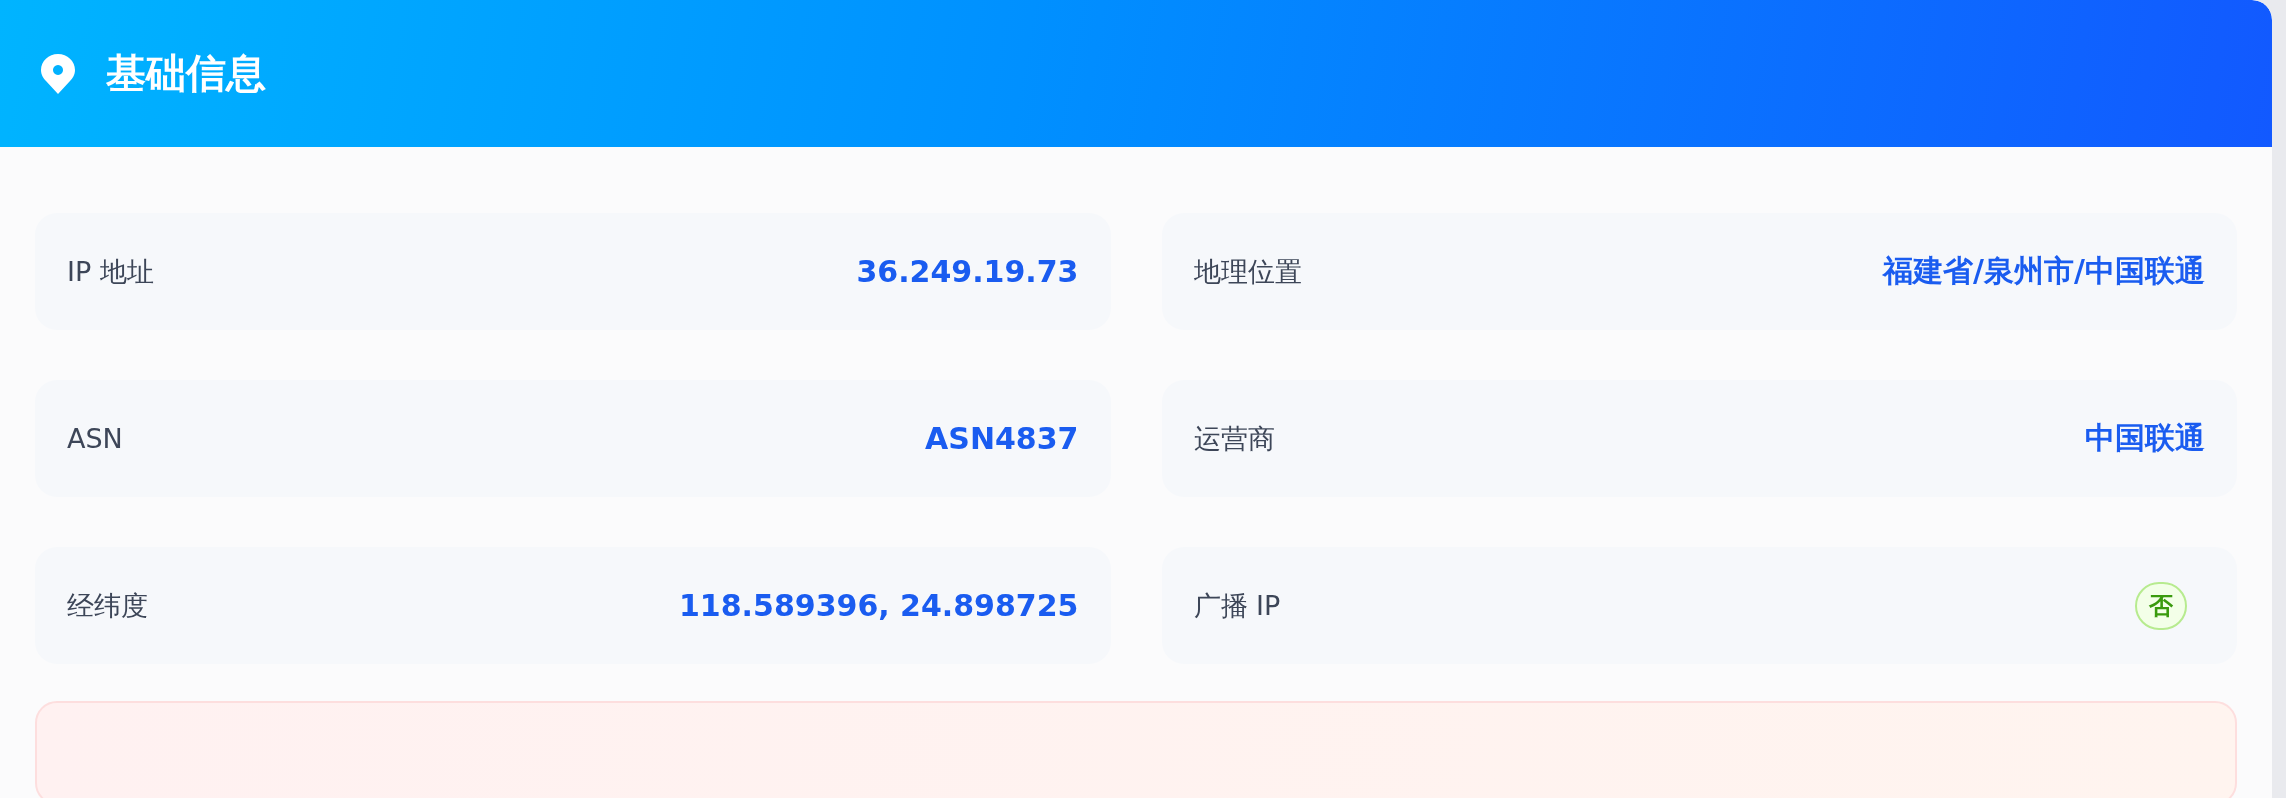 The width and height of the screenshot is (2286, 798). Describe the element at coordinates (186, 73) in the screenshot. I see `panel-title: 基础信息` at that location.